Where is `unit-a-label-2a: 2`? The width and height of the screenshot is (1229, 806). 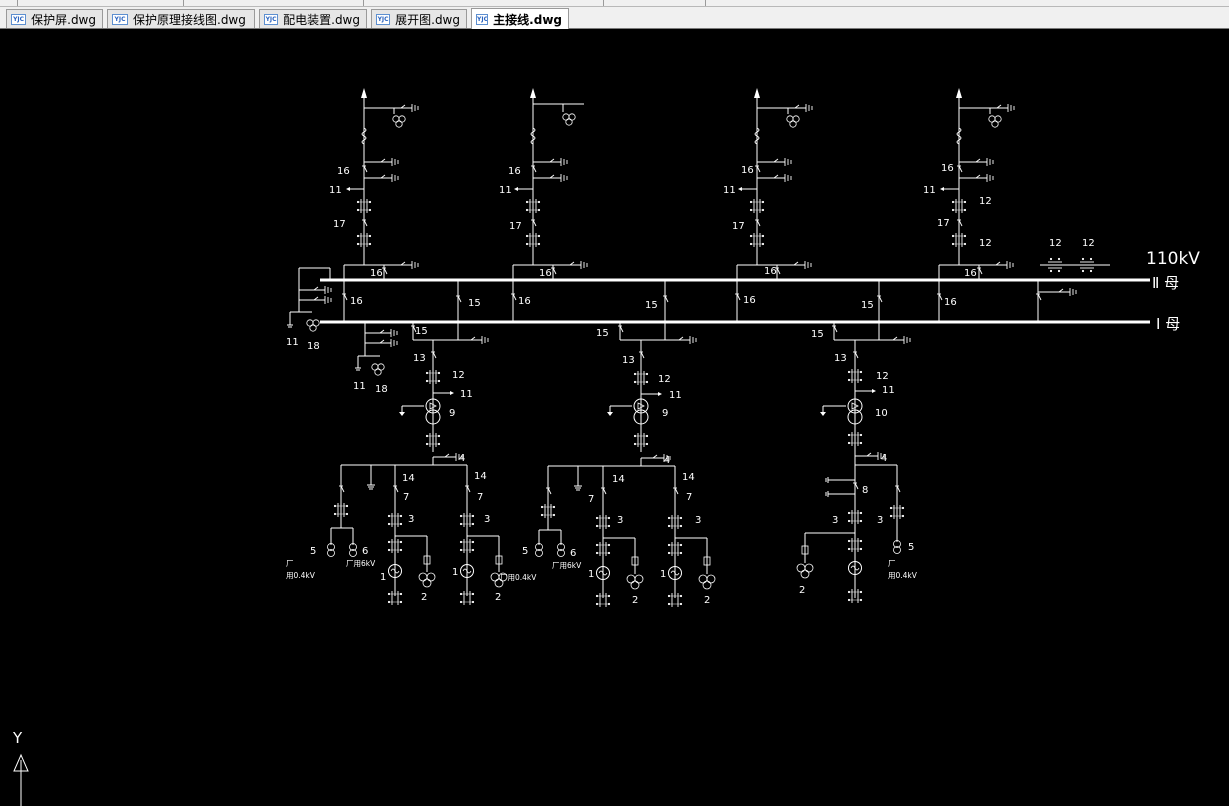 unit-a-label-2a: 2 is located at coordinates (424, 597).